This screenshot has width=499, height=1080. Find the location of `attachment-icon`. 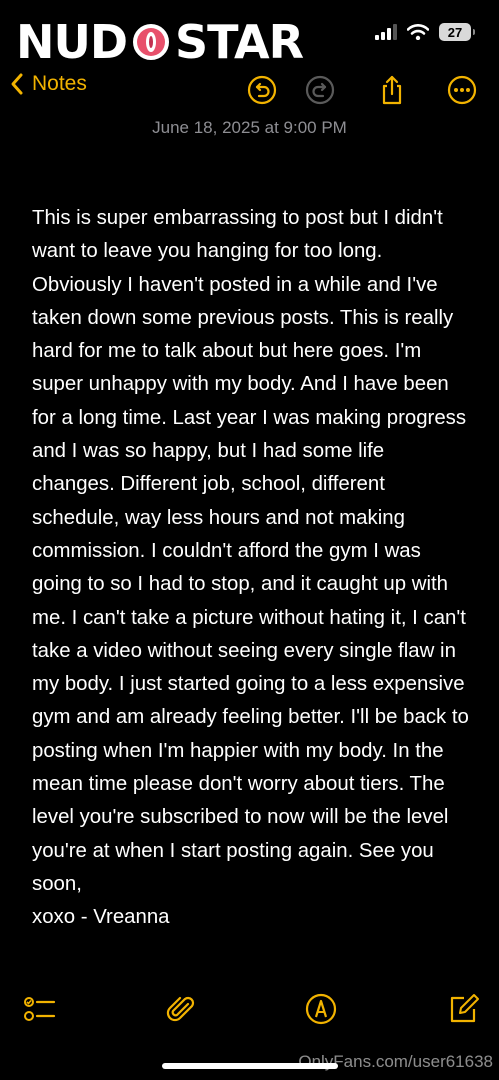

attachment-icon is located at coordinates (181, 1009).